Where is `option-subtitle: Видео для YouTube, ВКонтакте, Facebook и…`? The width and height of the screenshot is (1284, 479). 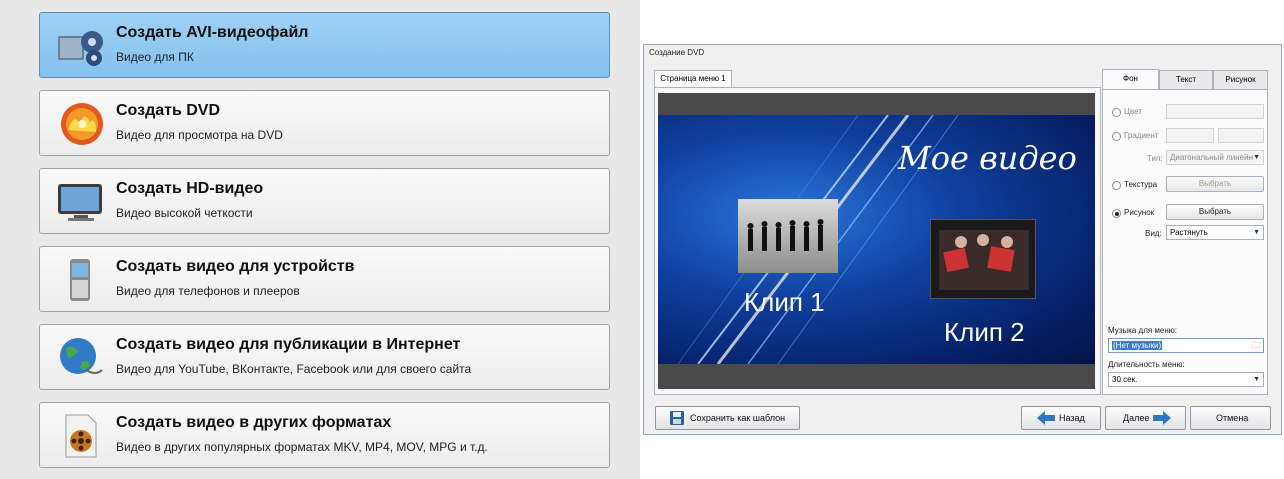
option-subtitle: Видео для YouTube, ВКонтакте, Facebook и… is located at coordinates (294, 369).